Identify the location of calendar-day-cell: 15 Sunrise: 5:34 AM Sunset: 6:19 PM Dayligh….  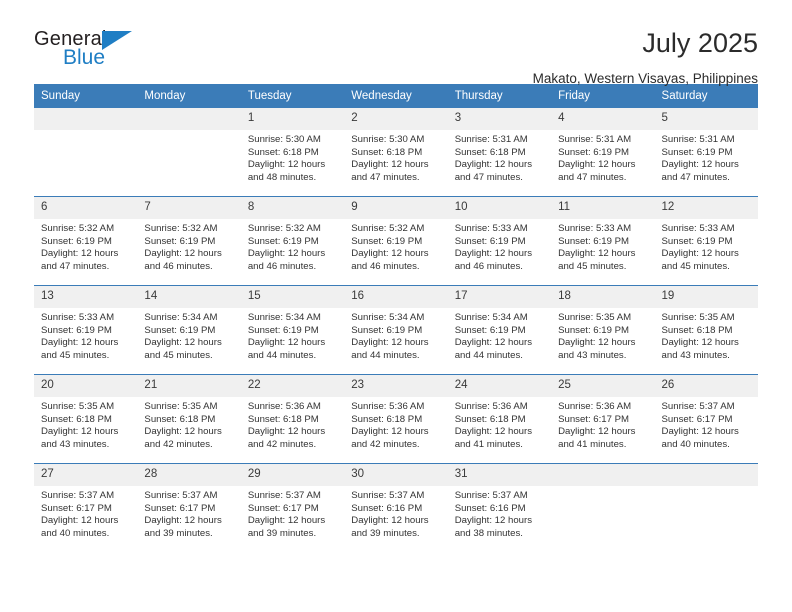
(292, 330).